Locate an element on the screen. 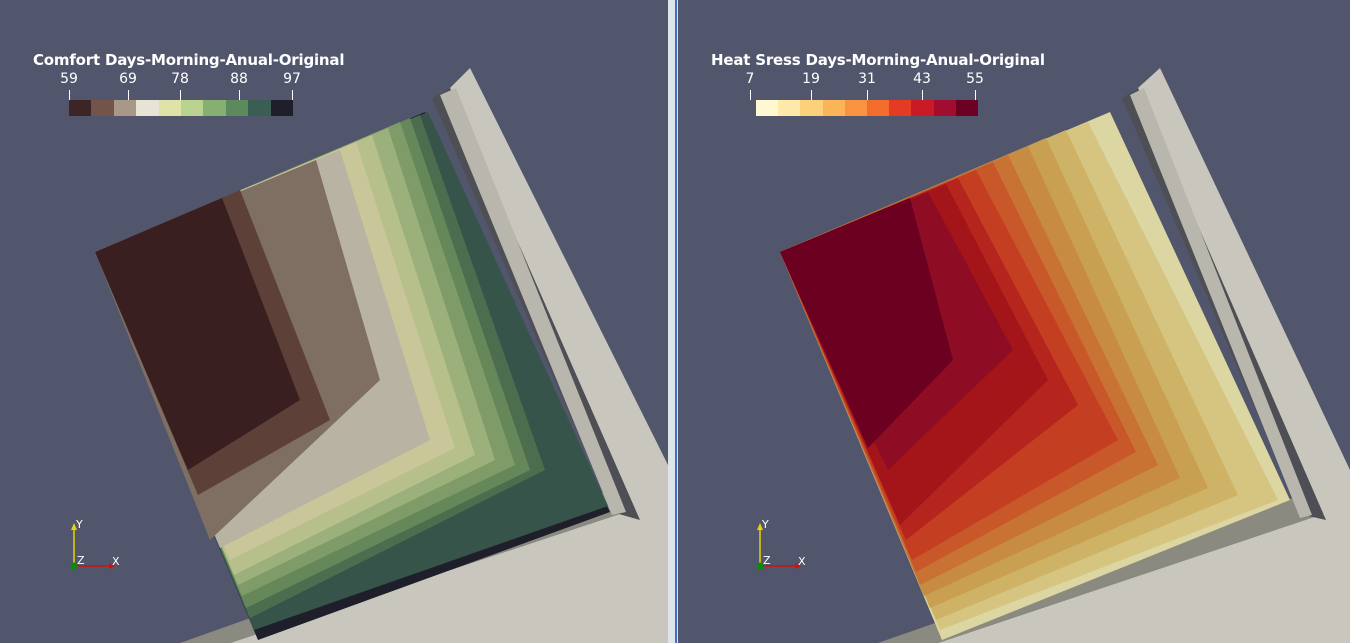  orientation-axes-right: Y X Z is located at coordinates (782, 547).